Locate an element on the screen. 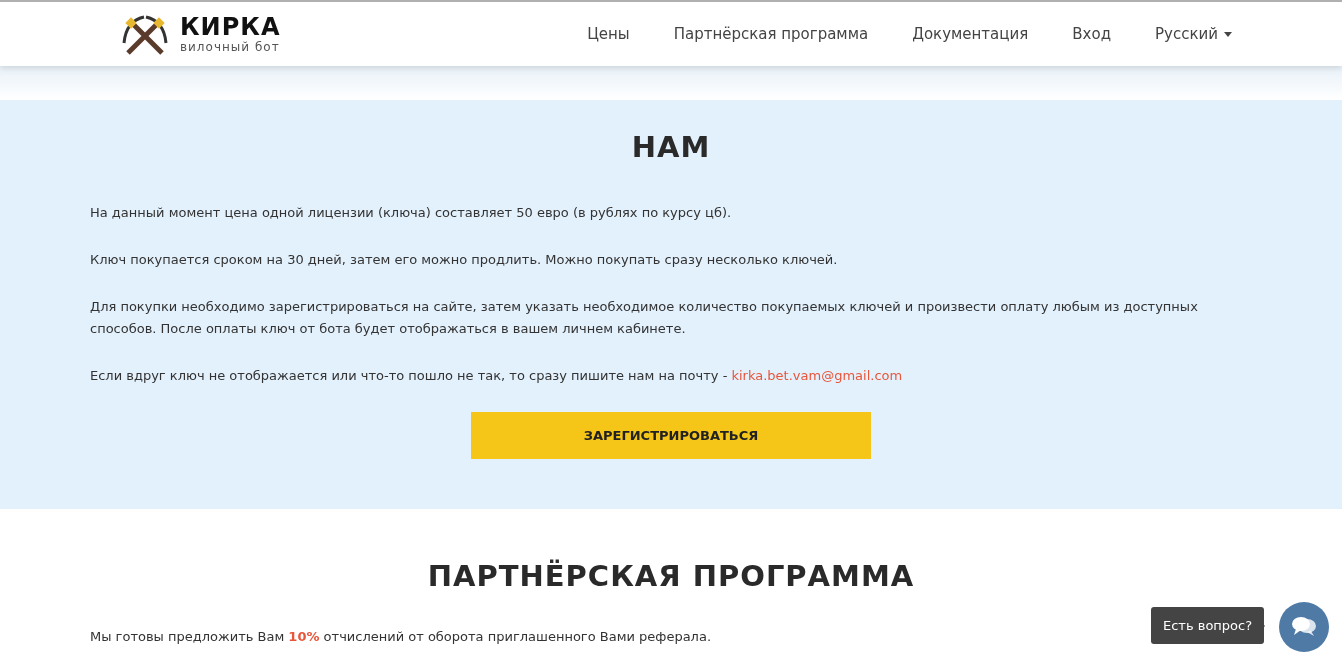 This screenshot has height=665, width=1342. nav-link: Документация is located at coordinates (970, 34).